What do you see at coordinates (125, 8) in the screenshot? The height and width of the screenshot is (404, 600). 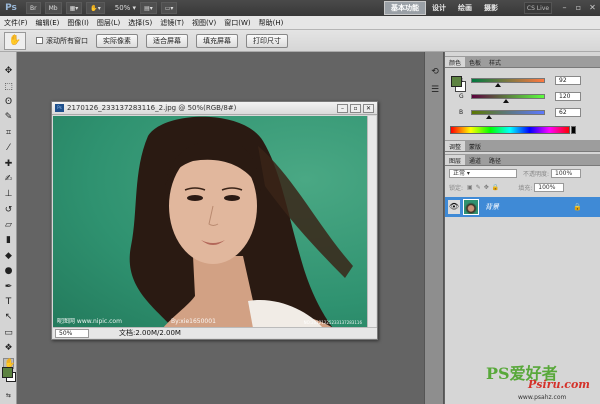 I see `zoom-level-select: 50% ▾` at bounding box center [125, 8].